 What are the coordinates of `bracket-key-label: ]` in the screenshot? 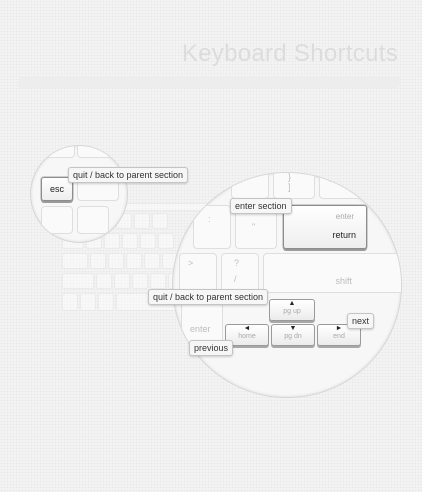 It's located at (289, 187).